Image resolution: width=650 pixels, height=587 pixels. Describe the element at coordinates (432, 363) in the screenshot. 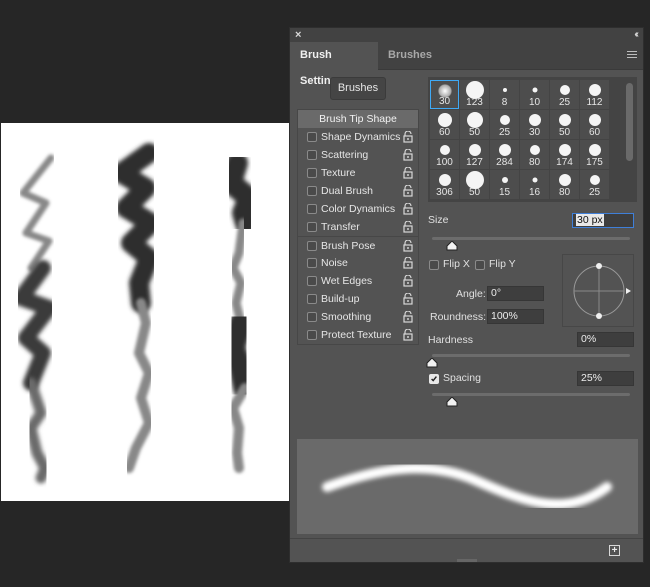

I see `hardness-slider-thumb` at that location.